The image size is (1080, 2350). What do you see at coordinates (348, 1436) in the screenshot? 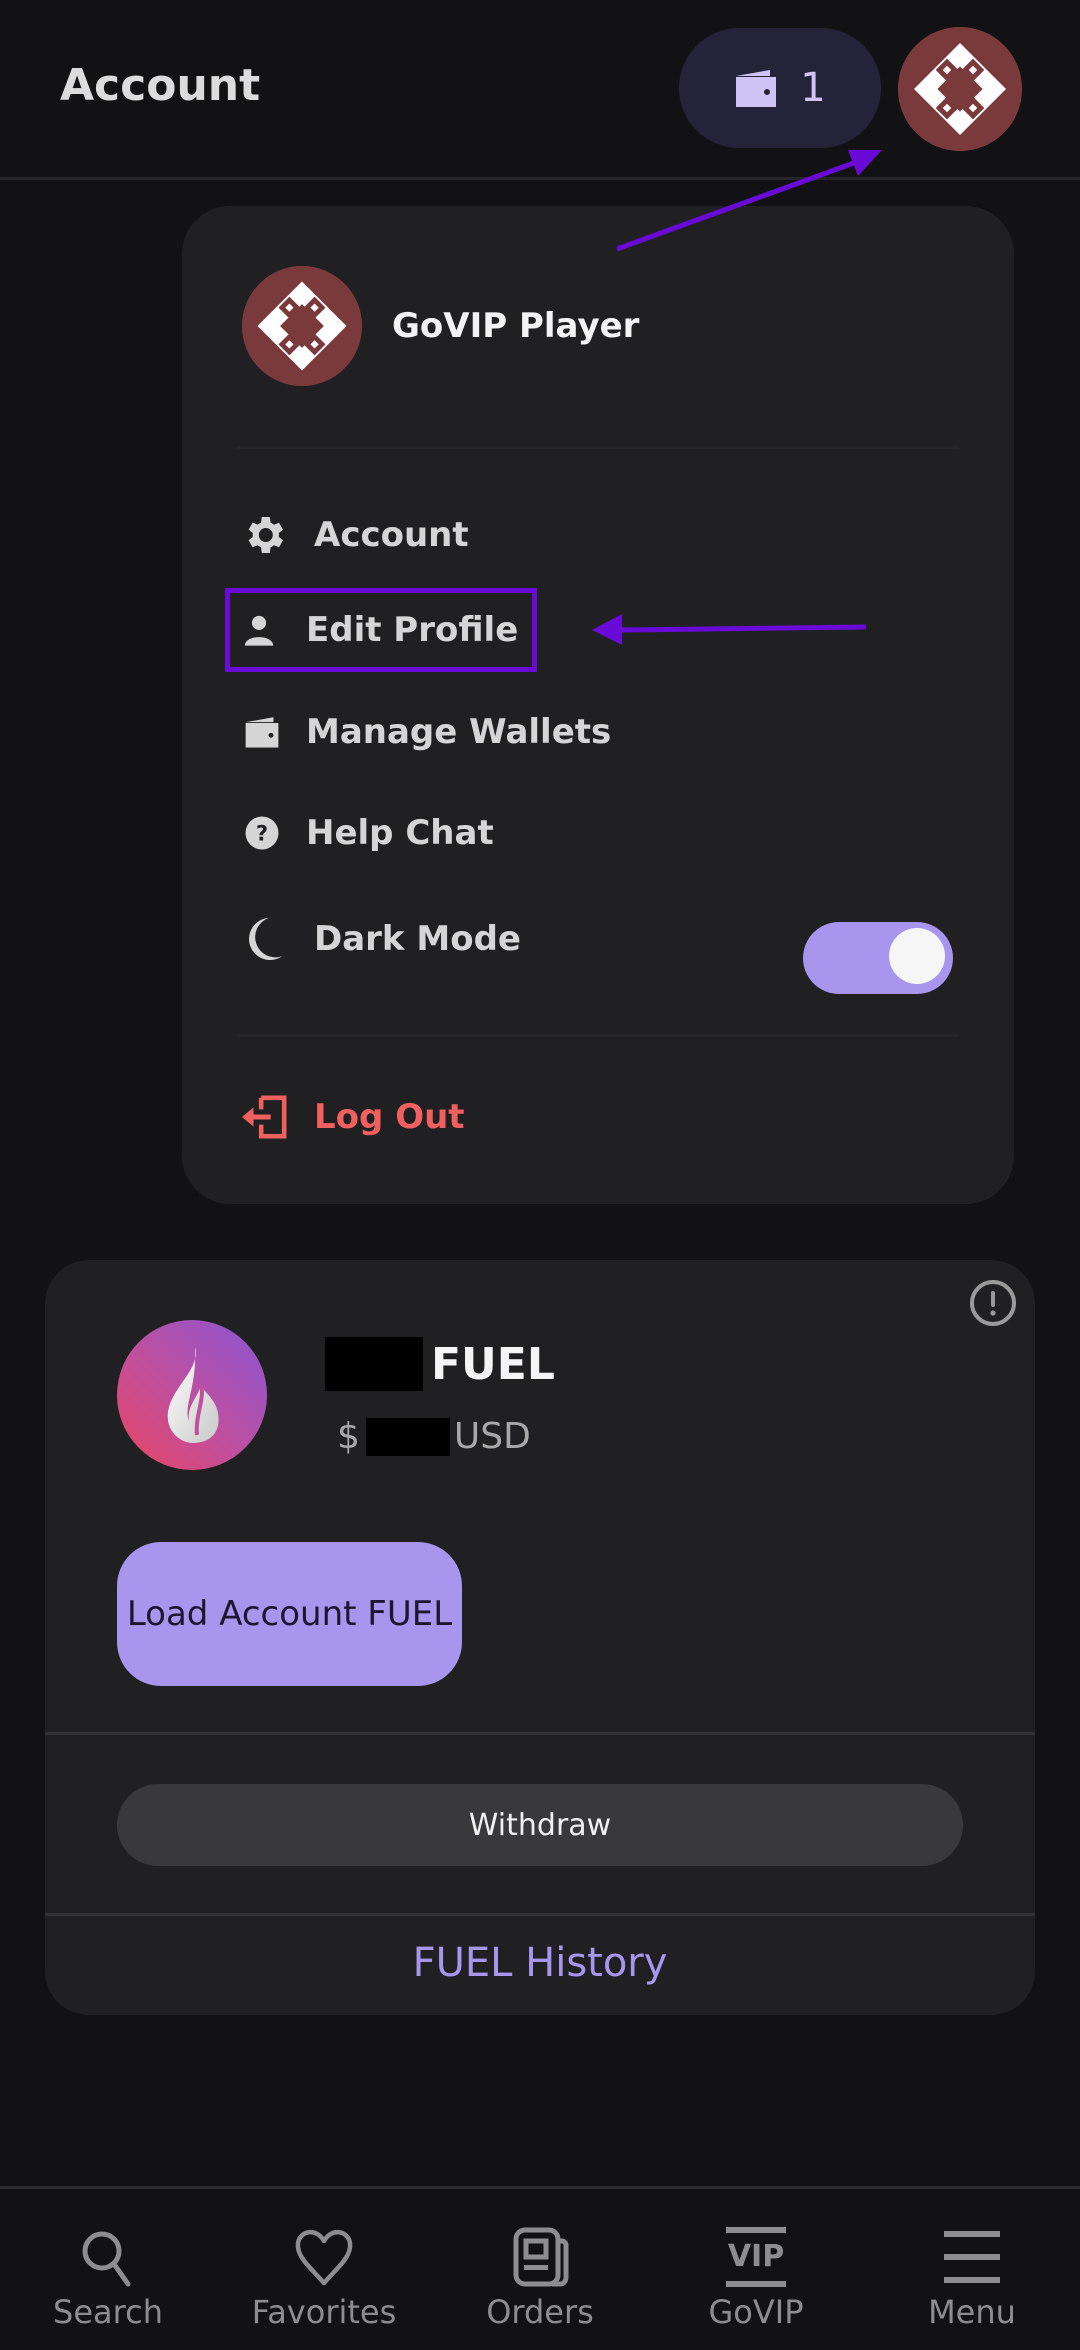
I see `usd-prefix: $` at bounding box center [348, 1436].